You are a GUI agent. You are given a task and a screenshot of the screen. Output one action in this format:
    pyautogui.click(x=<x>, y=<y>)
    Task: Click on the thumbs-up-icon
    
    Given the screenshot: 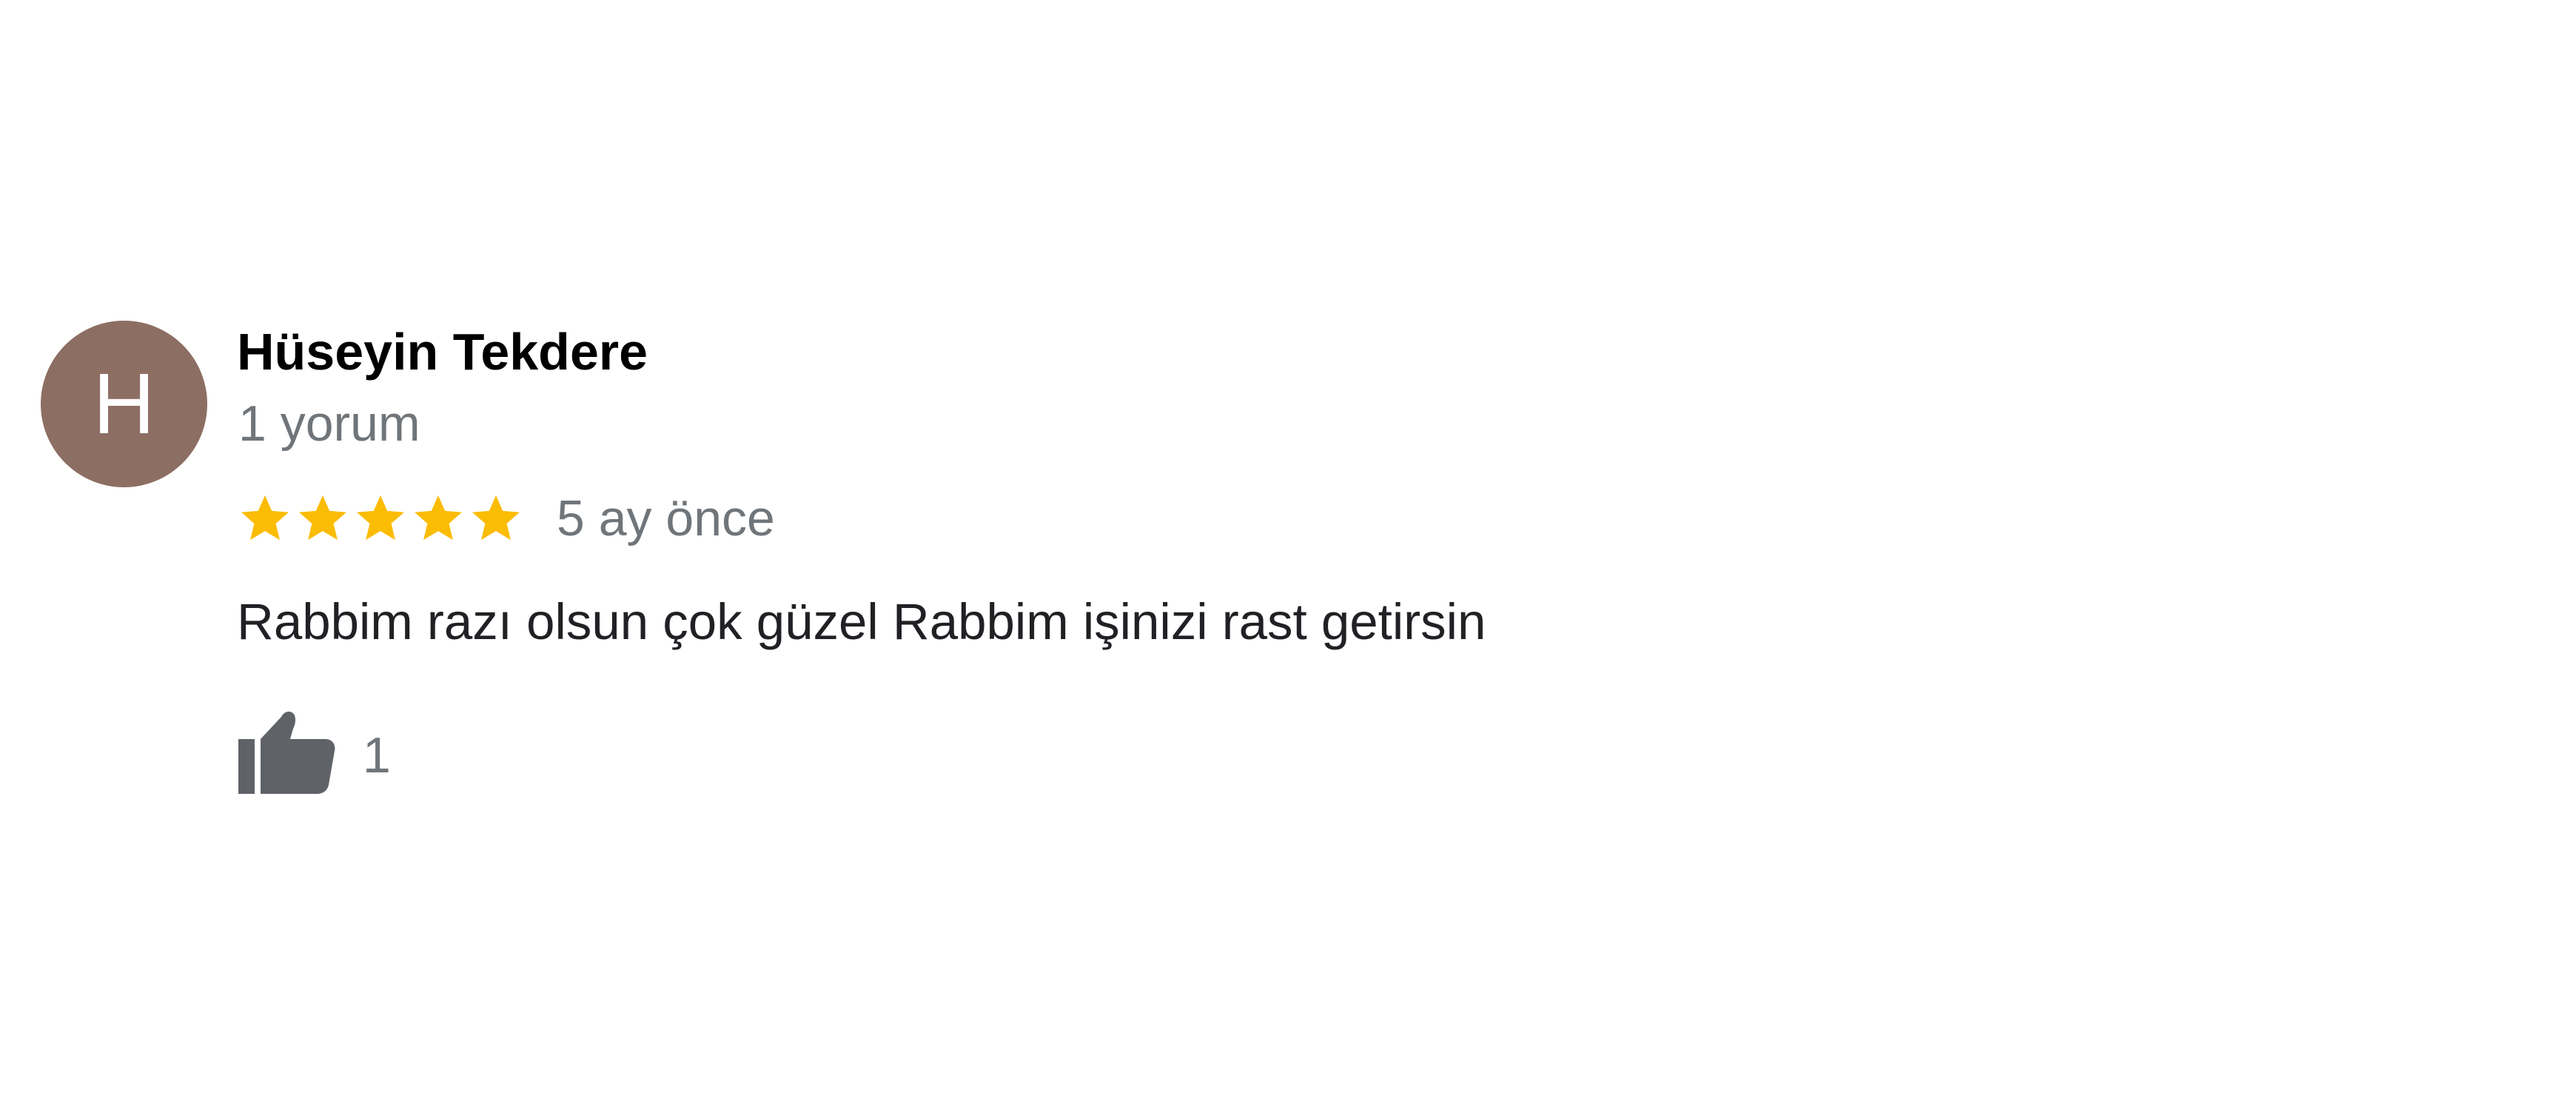 What is the action you would take?
    pyautogui.click(x=287, y=750)
    